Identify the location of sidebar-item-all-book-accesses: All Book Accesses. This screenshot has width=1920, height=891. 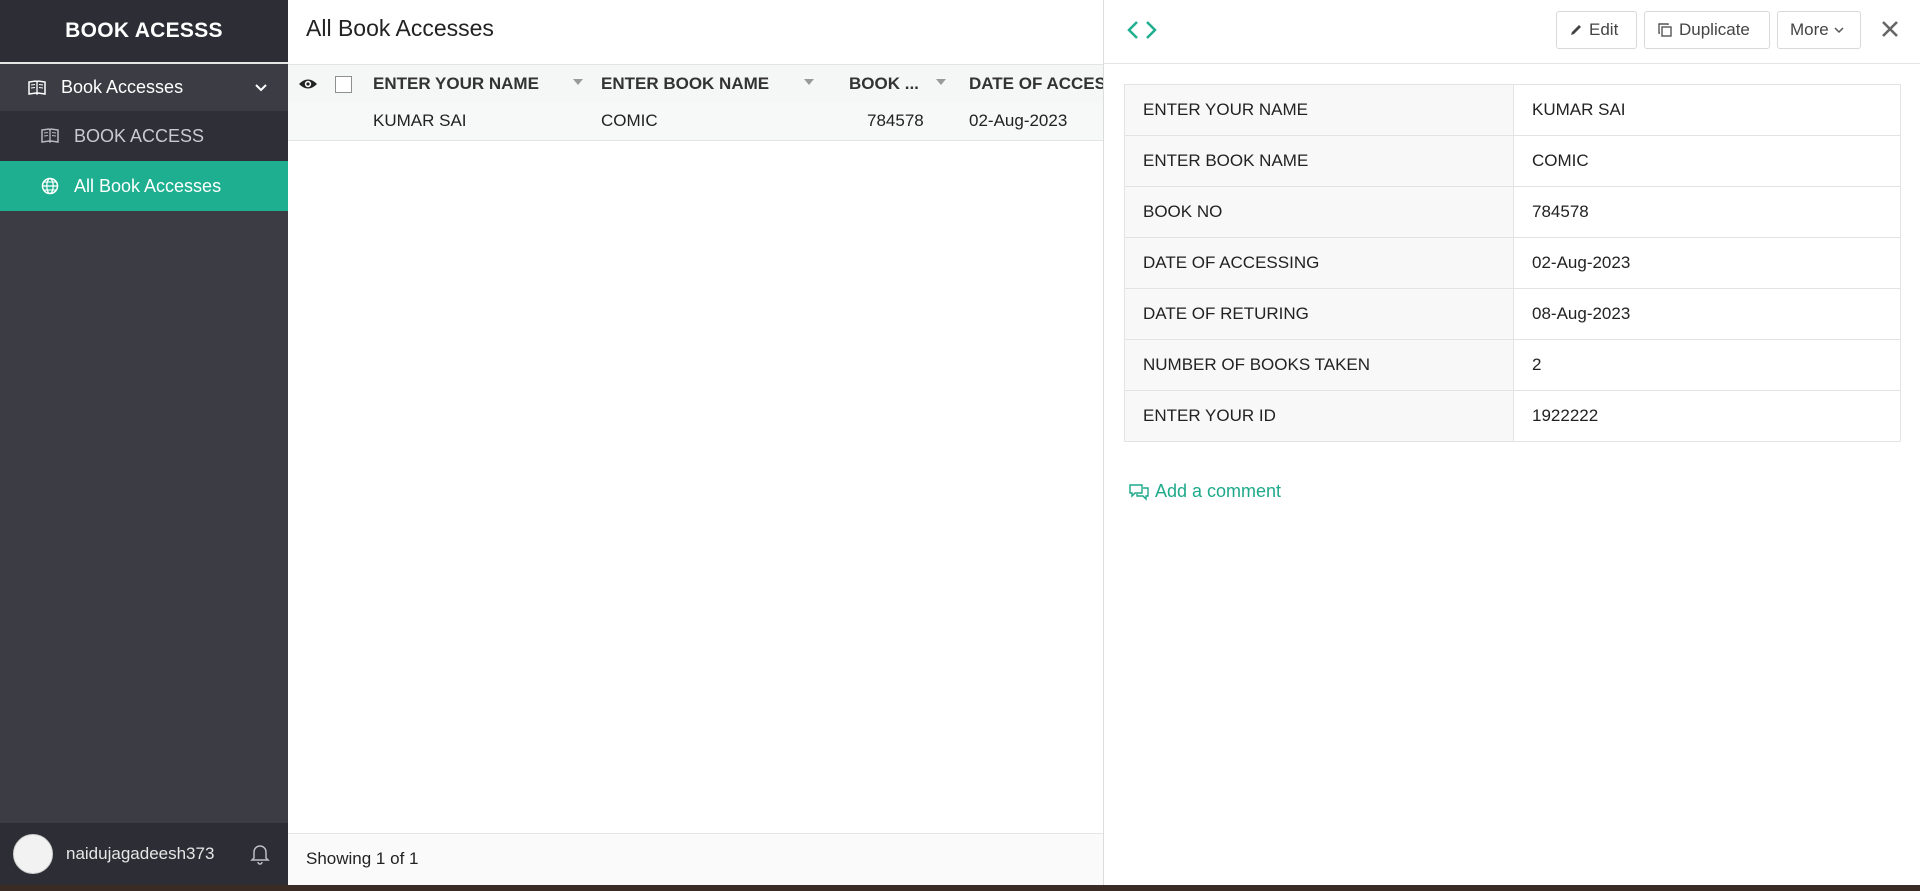
(144, 186).